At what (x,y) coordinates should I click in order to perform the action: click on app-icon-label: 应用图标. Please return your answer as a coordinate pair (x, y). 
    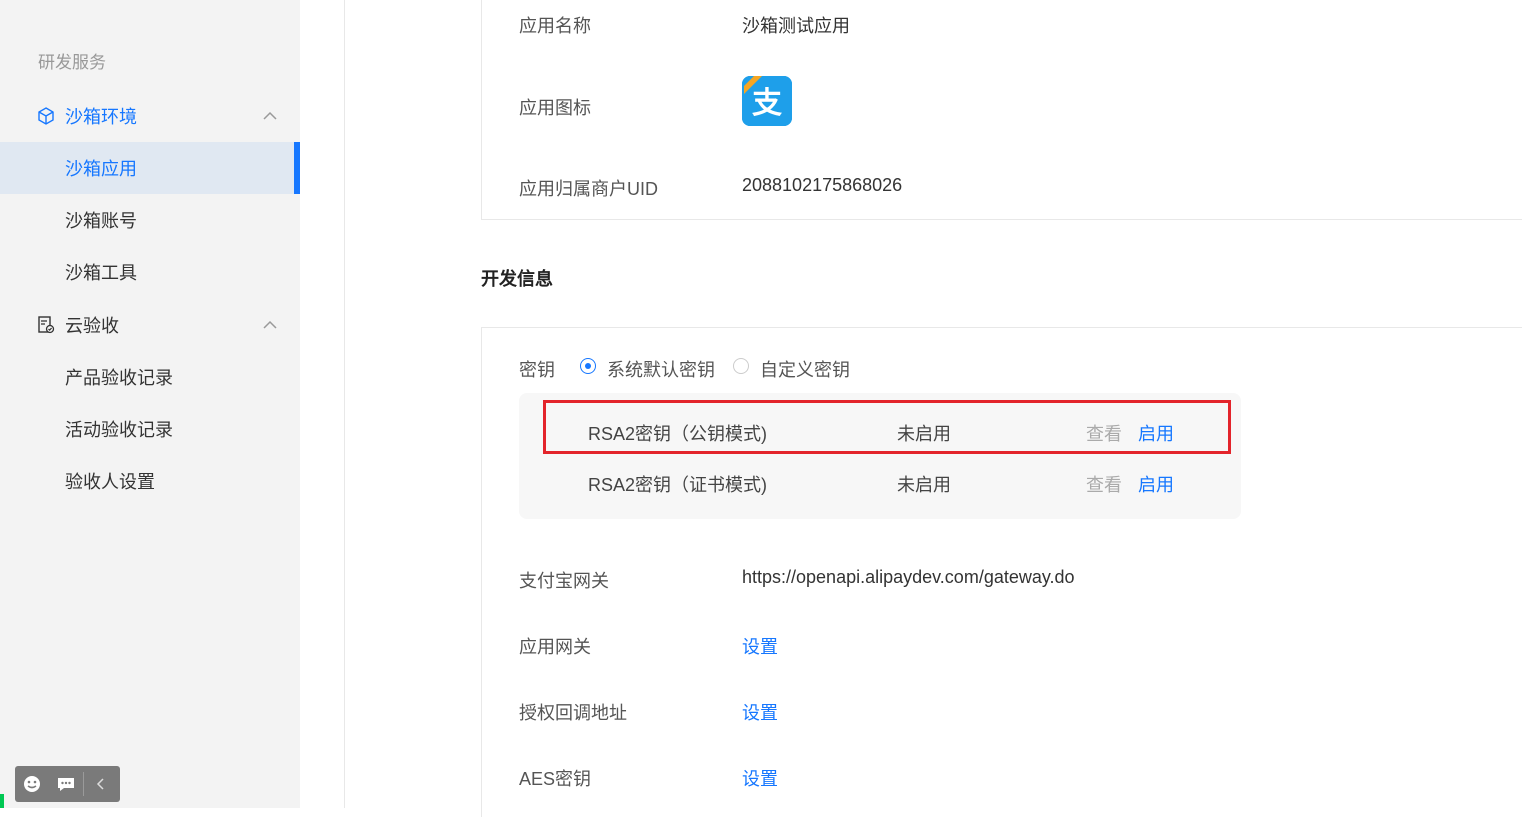
    Looking at the image, I should click on (555, 108).